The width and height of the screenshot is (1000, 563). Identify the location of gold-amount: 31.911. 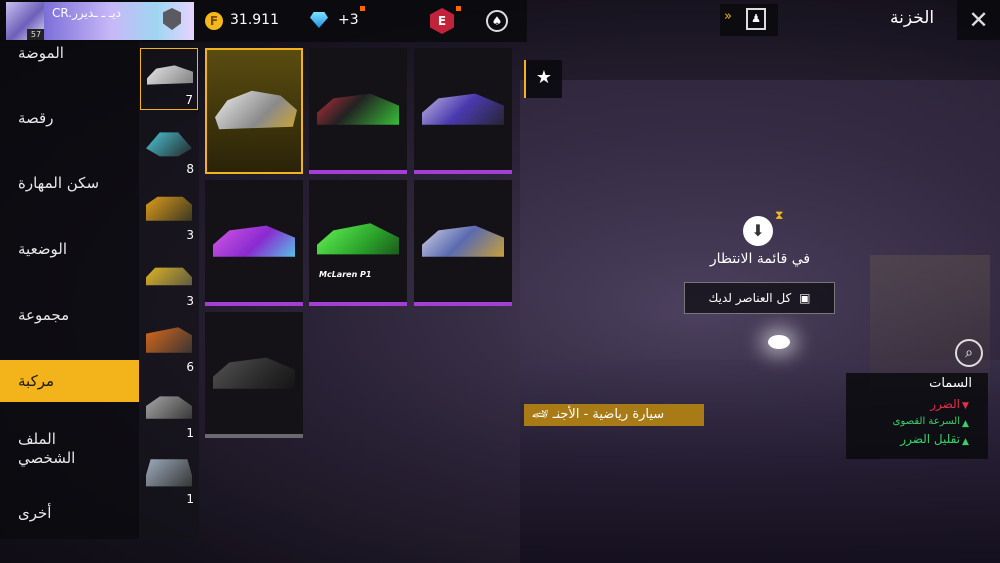
(254, 20).